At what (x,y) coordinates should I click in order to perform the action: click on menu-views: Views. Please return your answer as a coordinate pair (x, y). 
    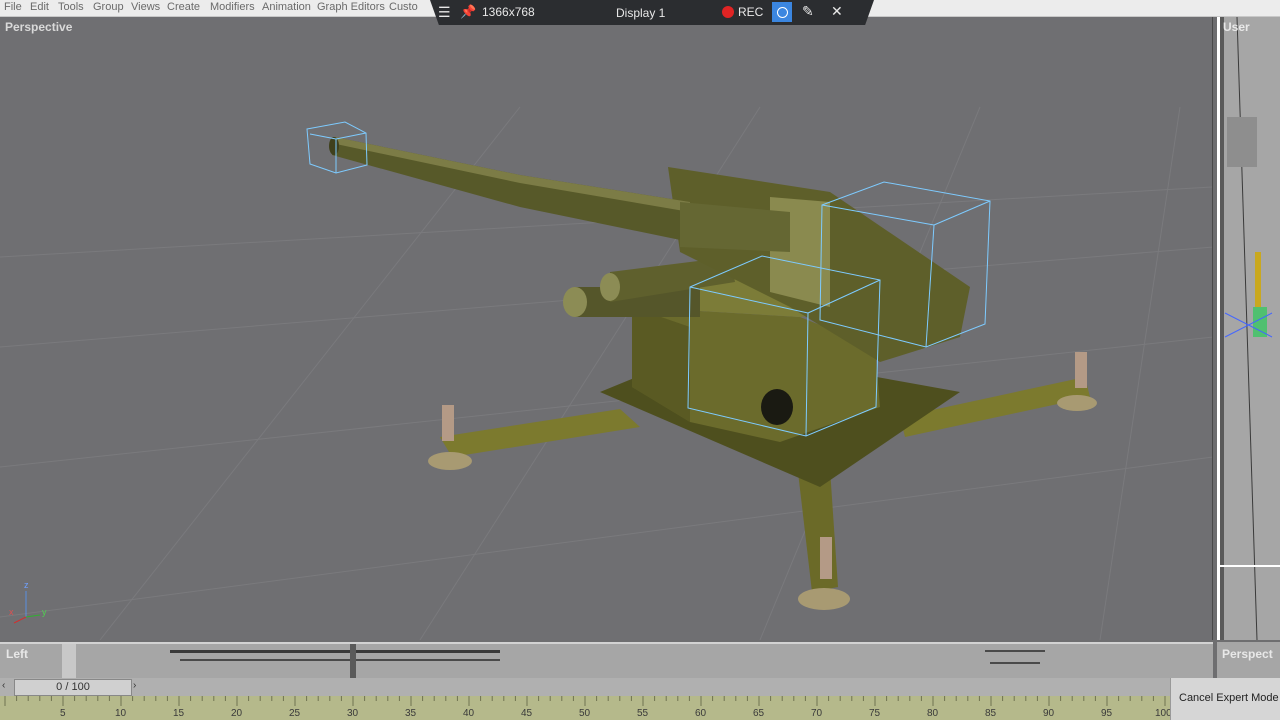
    Looking at the image, I should click on (145, 7).